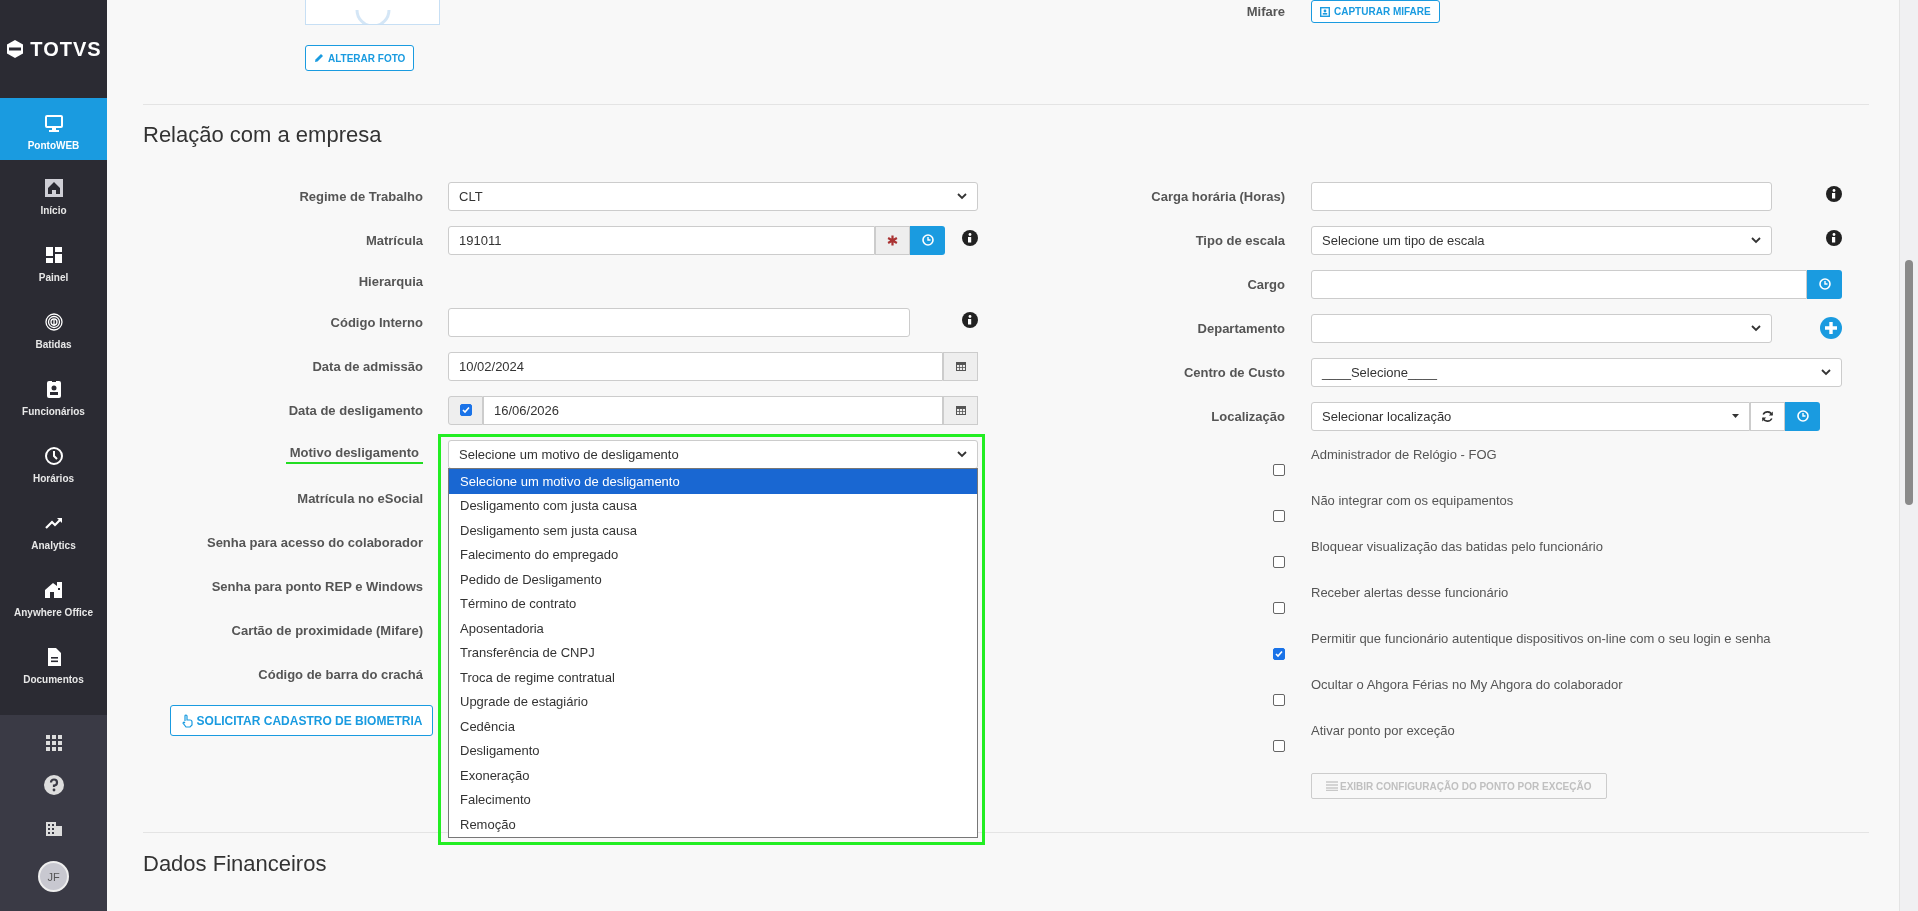  I want to click on field-label: Cartão de proximidade (Mifare), so click(327, 630).